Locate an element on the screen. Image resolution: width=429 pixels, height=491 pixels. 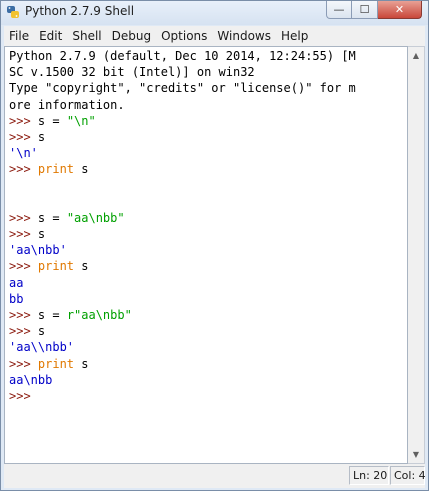
shell-token-stdout: bb is located at coordinates (16, 298).